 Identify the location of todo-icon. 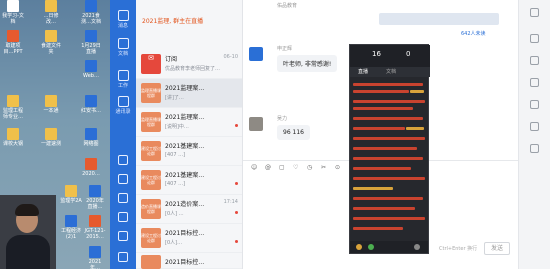
(123, 179).